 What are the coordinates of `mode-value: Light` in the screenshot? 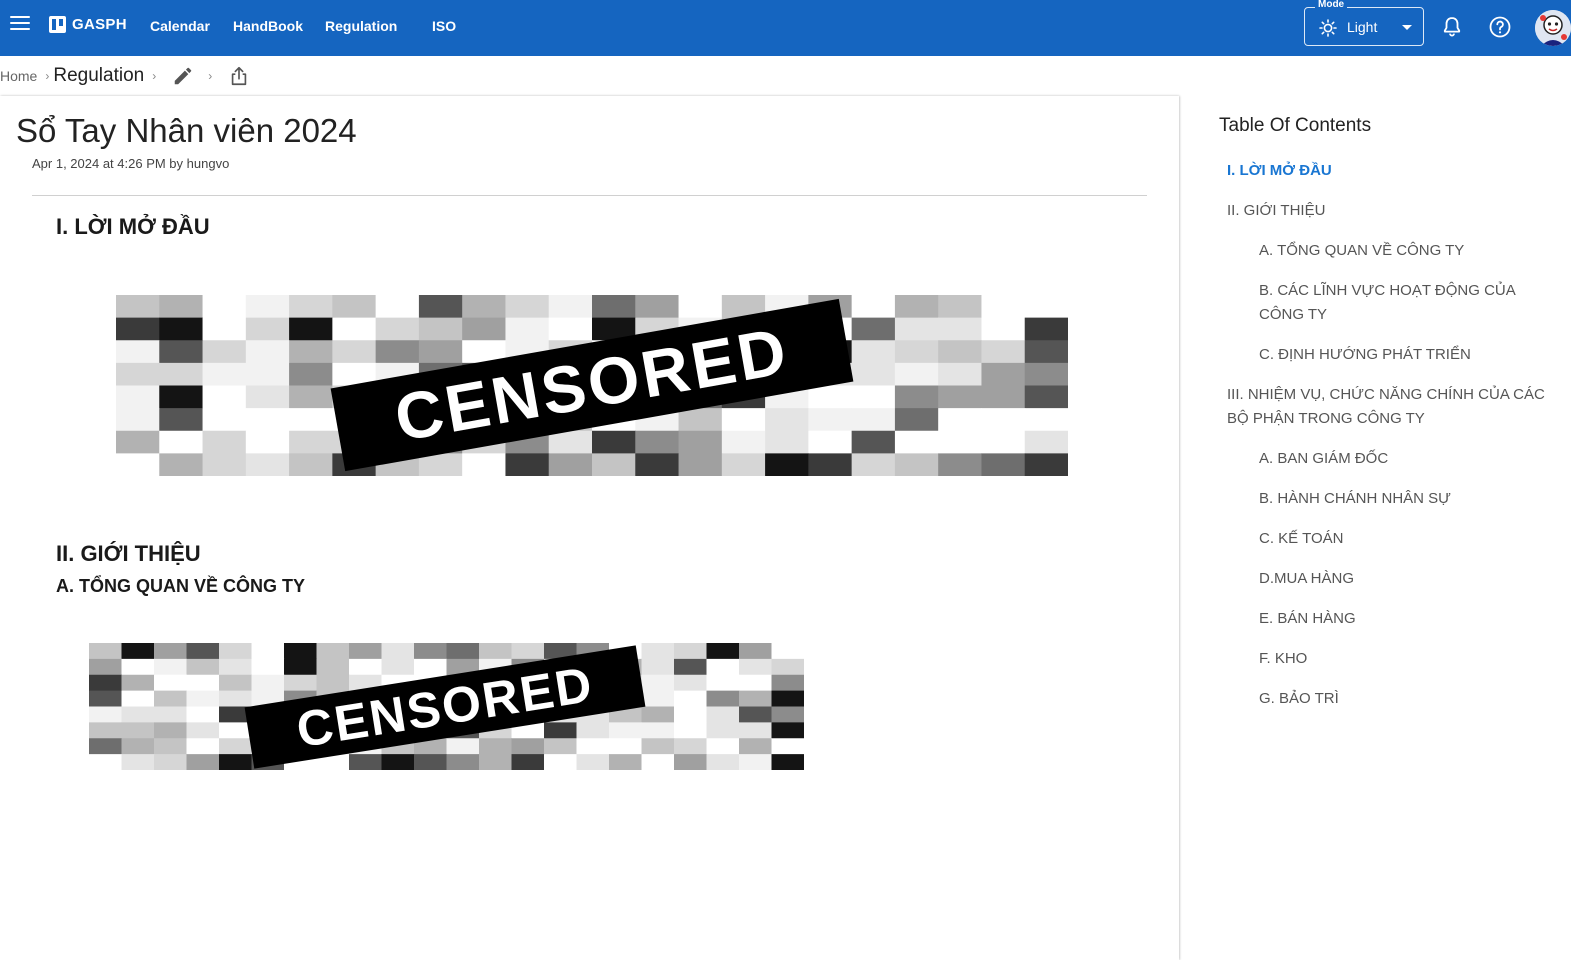 It's located at (1362, 27).